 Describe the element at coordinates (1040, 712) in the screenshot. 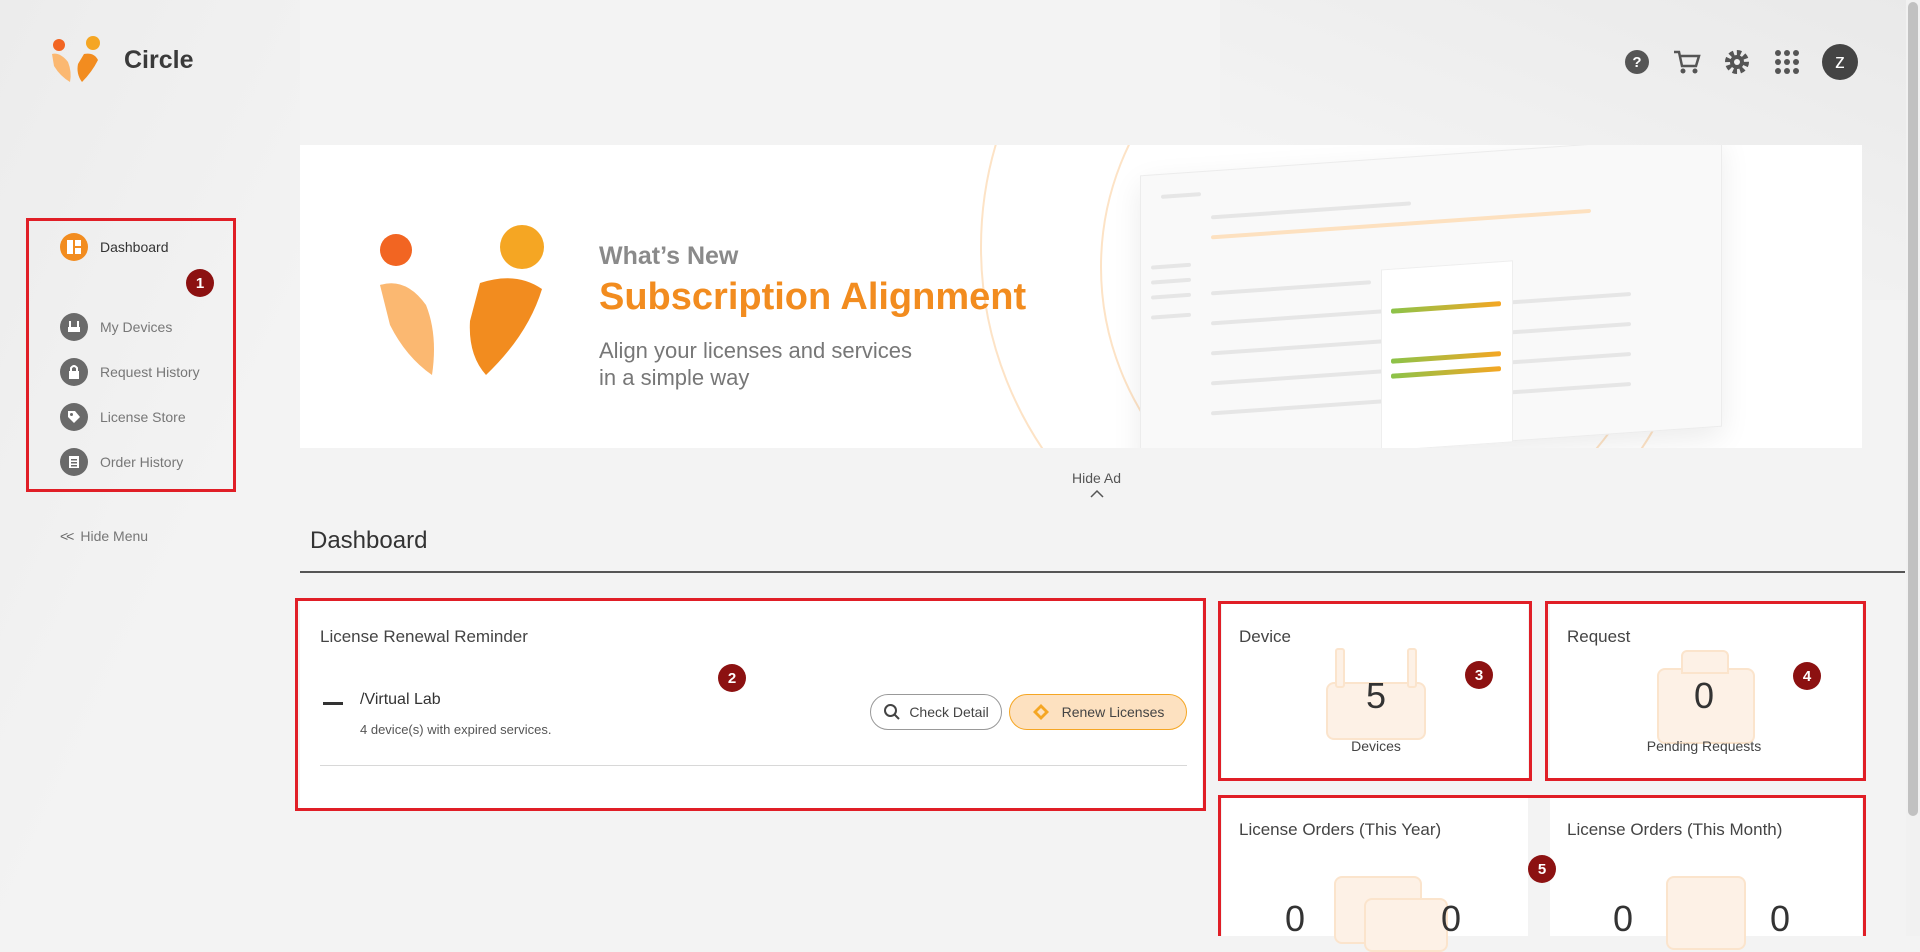

I see `renew-diamond-icon` at that location.